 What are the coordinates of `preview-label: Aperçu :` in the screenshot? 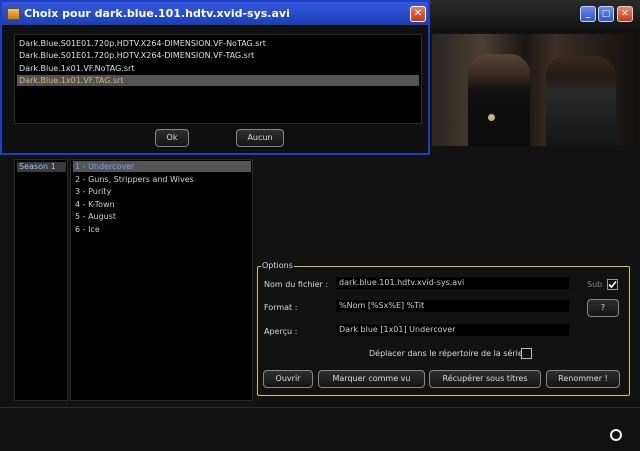 It's located at (281, 331).